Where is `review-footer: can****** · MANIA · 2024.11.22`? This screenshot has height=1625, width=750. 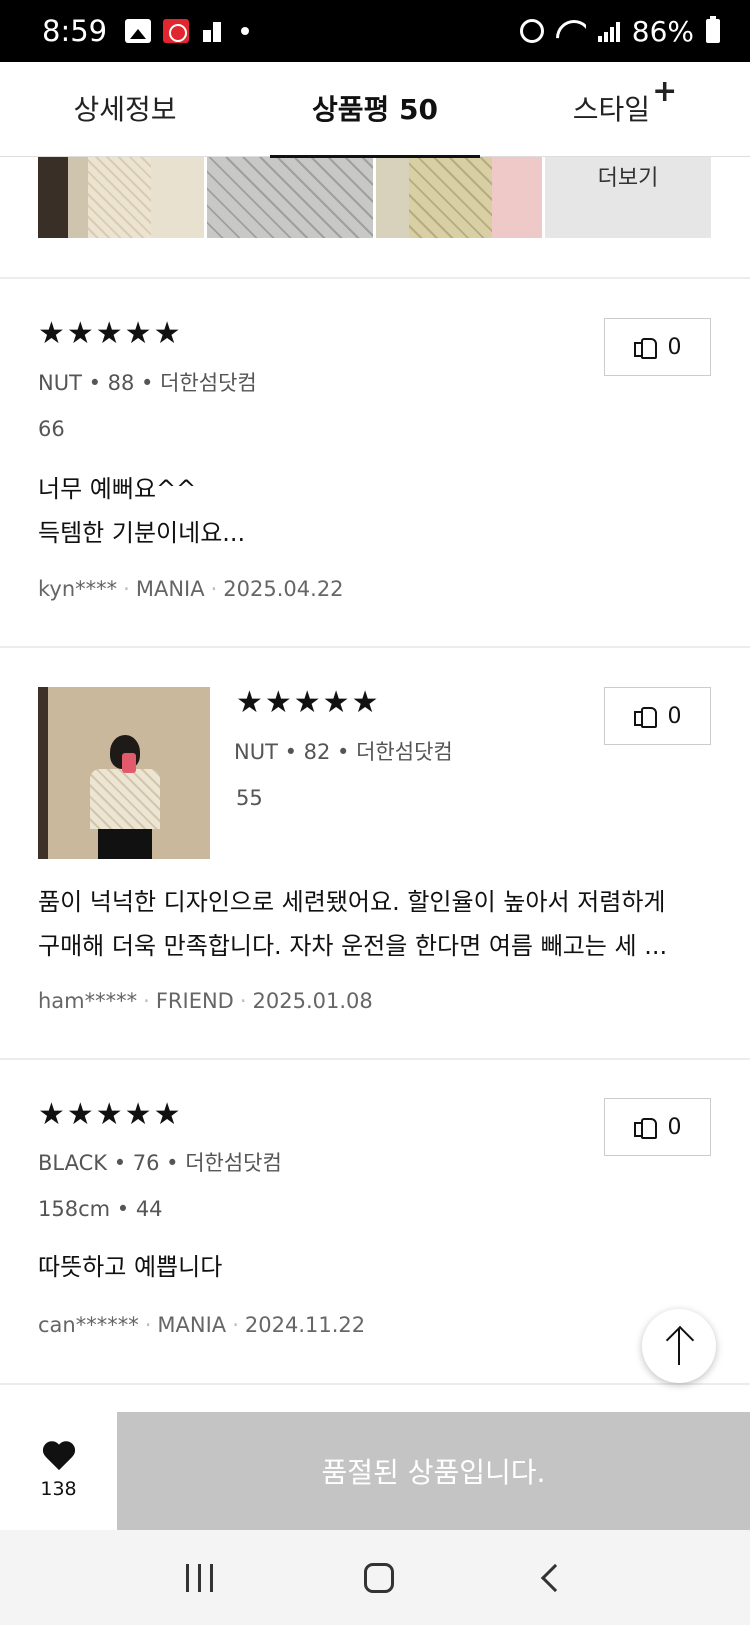 review-footer: can****** · MANIA · 2024.11.22 is located at coordinates (201, 1325).